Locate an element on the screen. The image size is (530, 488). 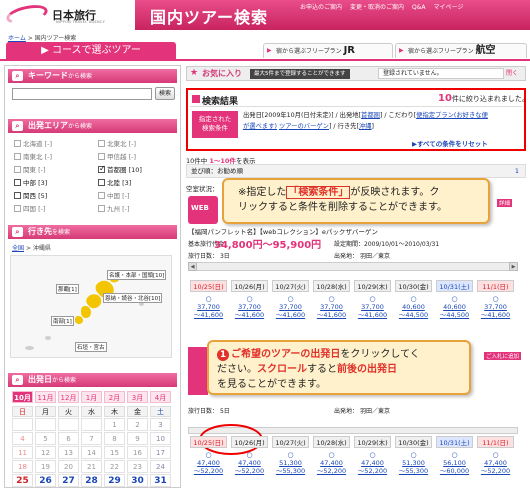
keyword-input is located at coordinates (82, 94).